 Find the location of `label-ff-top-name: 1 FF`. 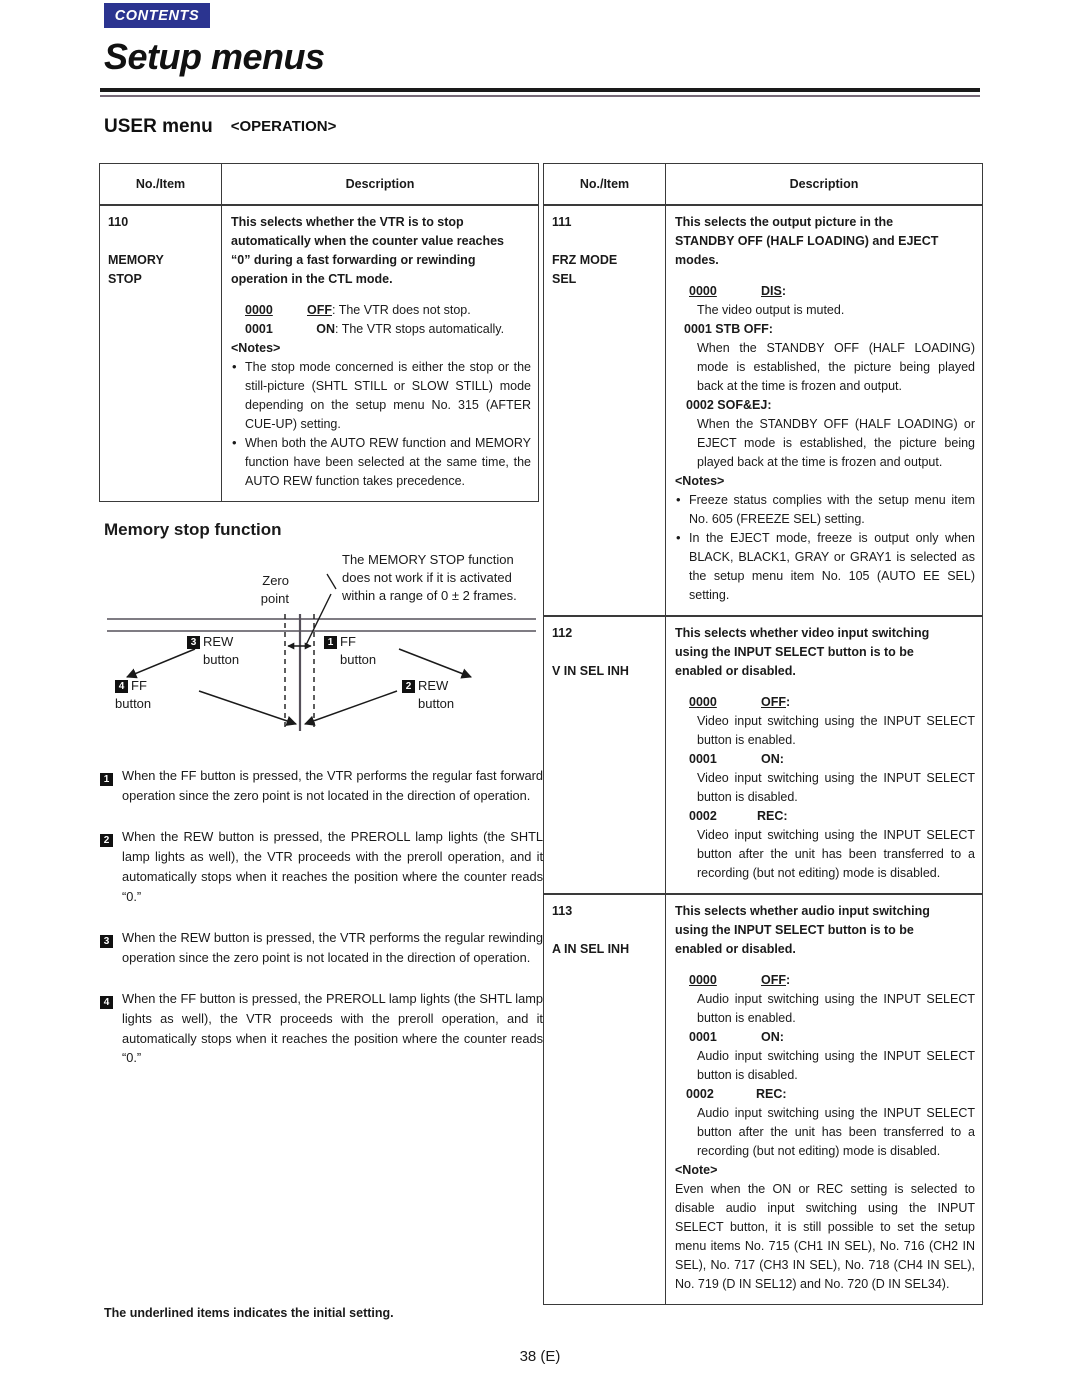

label-ff-top-name: 1 FF is located at coordinates (350, 642).